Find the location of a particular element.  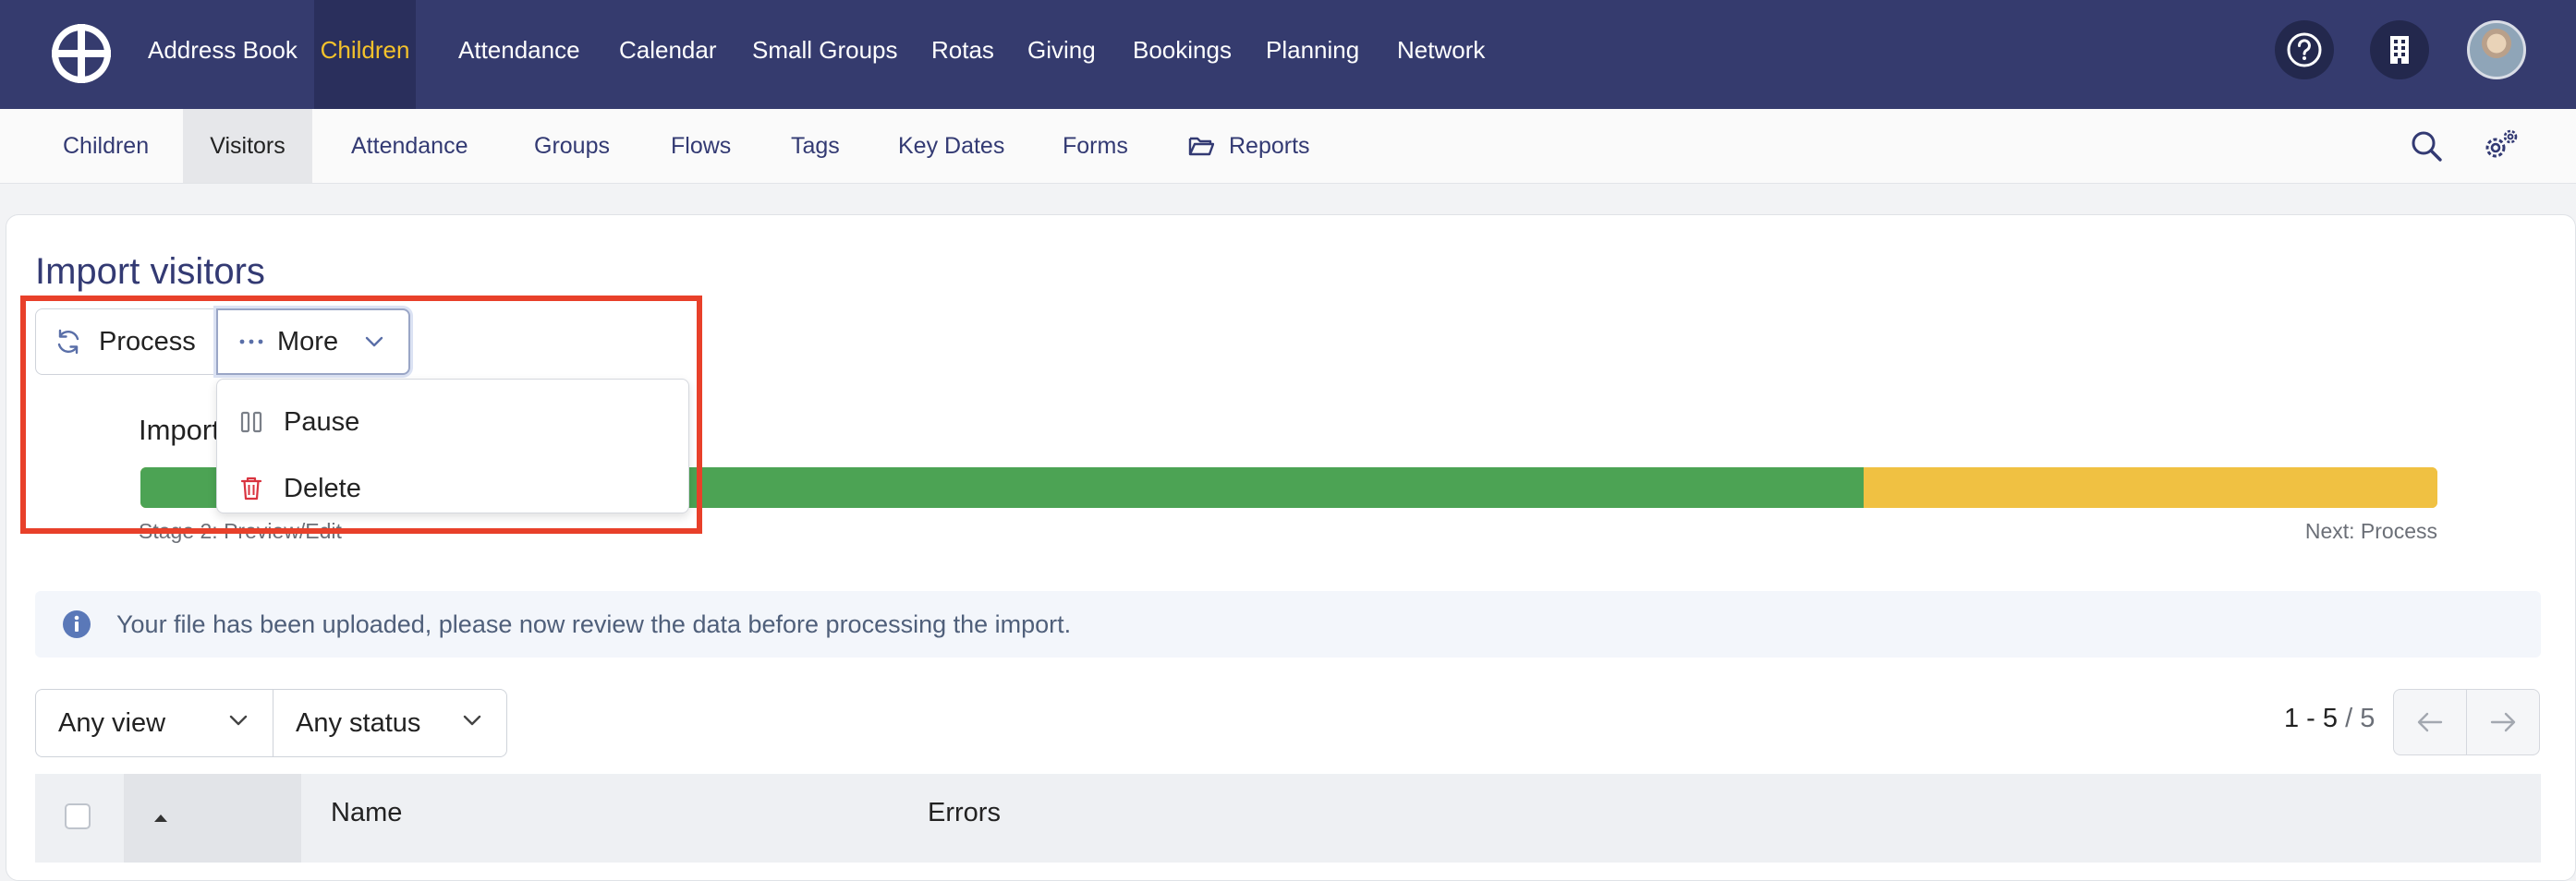

arrow-right-icon is located at coordinates (2503, 722).